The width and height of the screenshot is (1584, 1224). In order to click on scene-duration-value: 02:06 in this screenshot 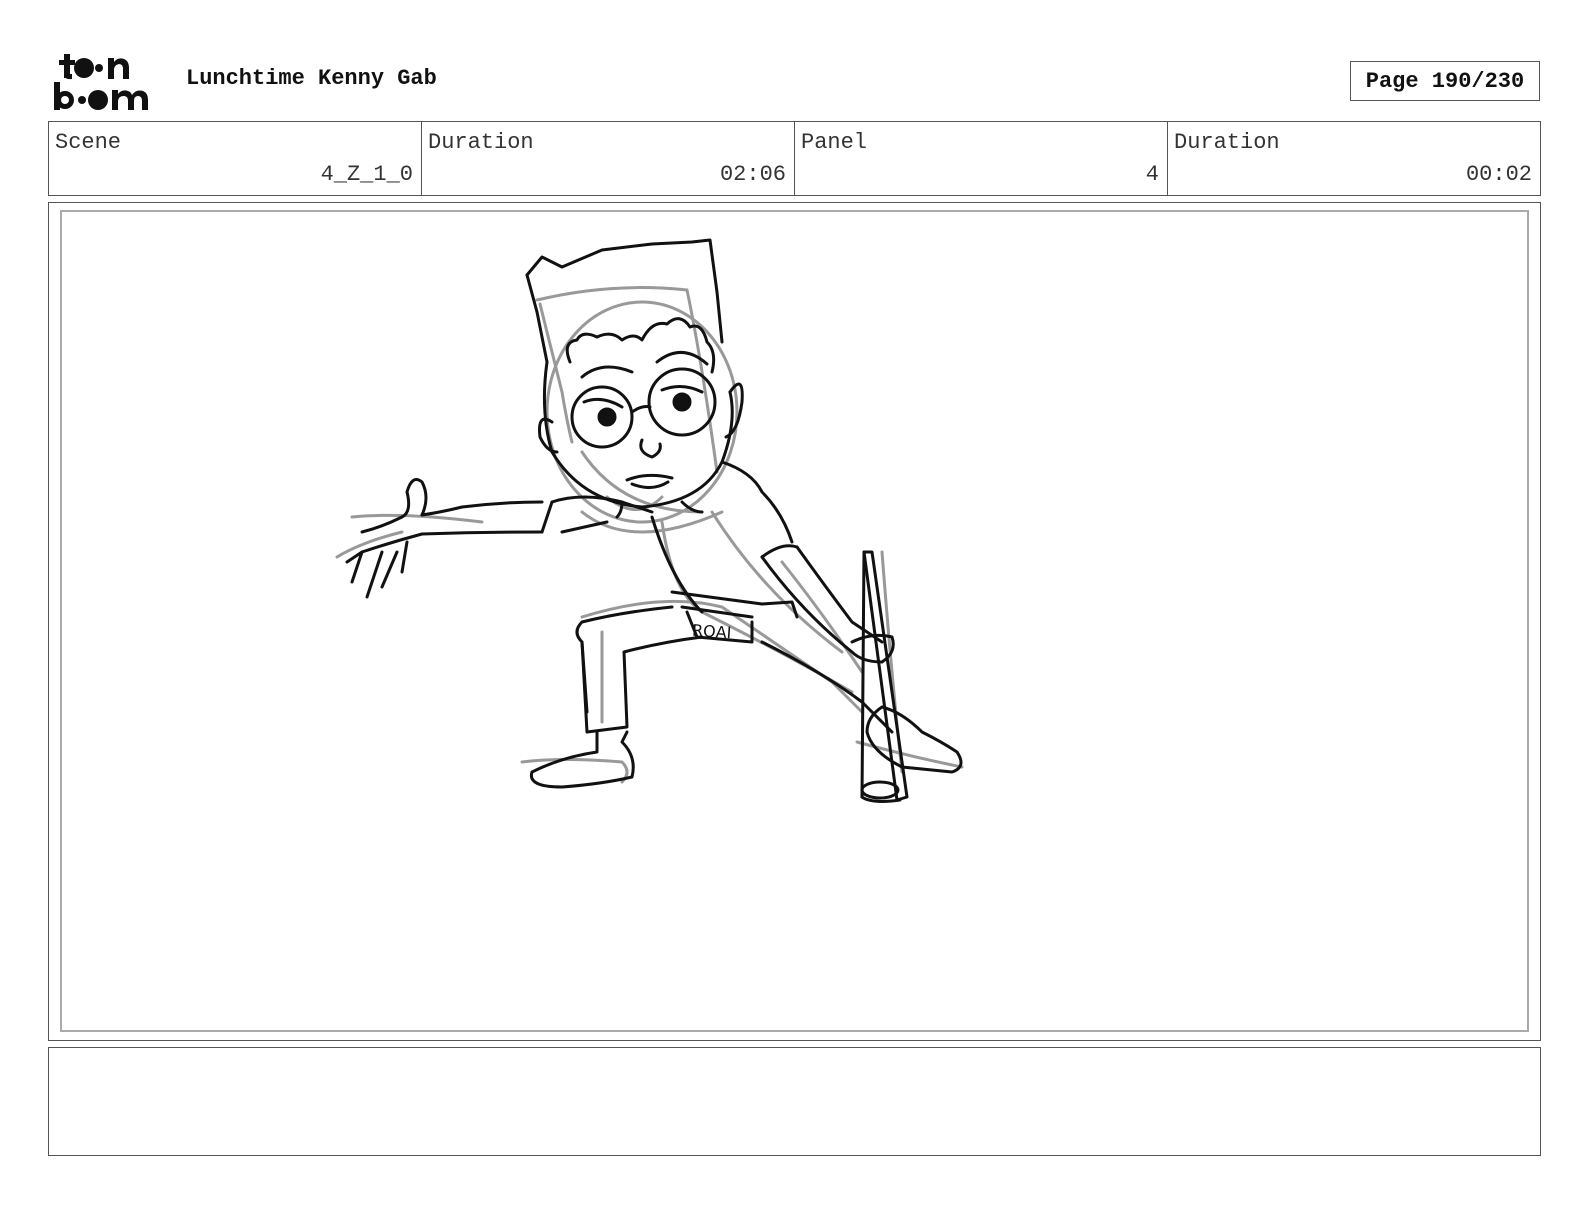, I will do `click(752, 174)`.